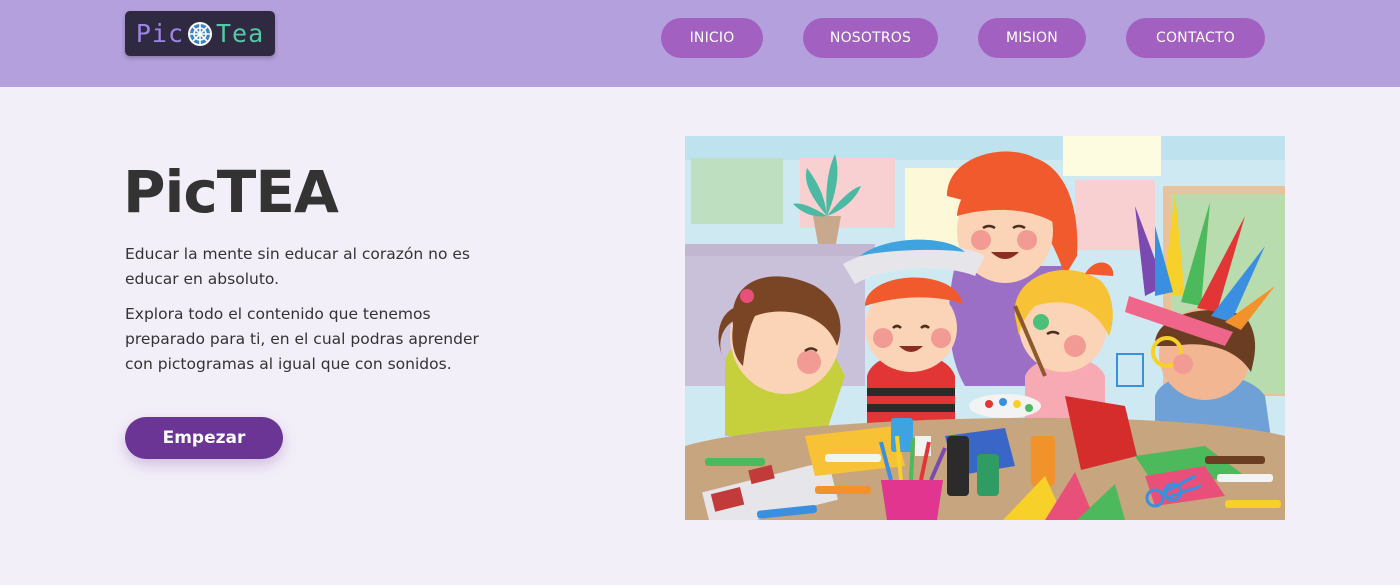 Image resolution: width=1400 pixels, height=585 pixels. Describe the element at coordinates (240, 33) in the screenshot. I see `logo-text-tea: Tea` at that location.